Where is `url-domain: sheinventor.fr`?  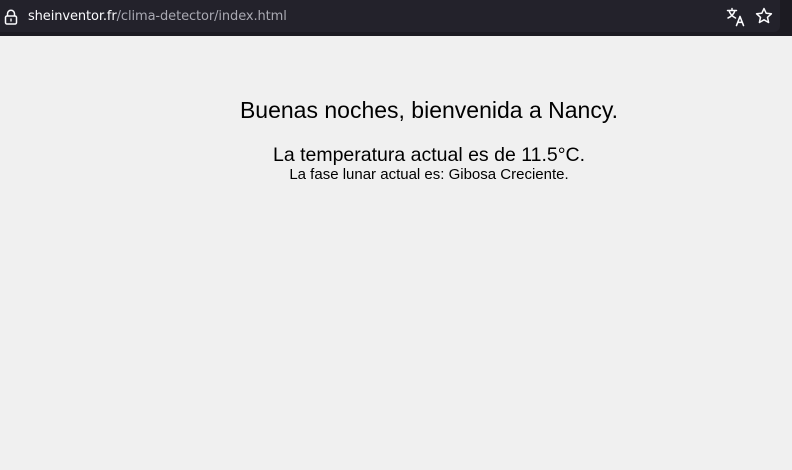 url-domain: sheinventor.fr is located at coordinates (72, 16).